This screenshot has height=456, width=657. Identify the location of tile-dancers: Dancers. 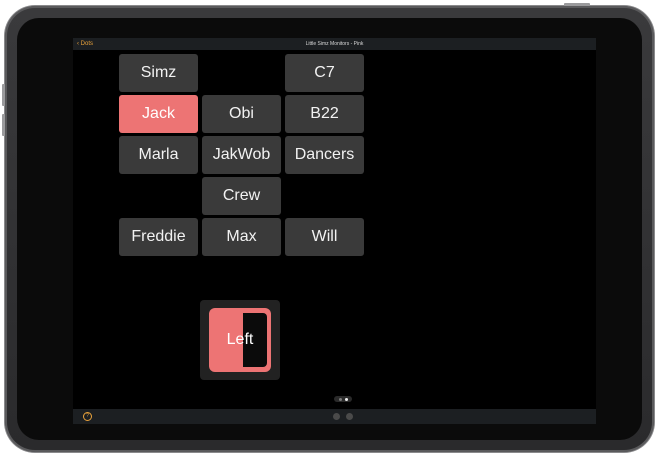
(324, 155).